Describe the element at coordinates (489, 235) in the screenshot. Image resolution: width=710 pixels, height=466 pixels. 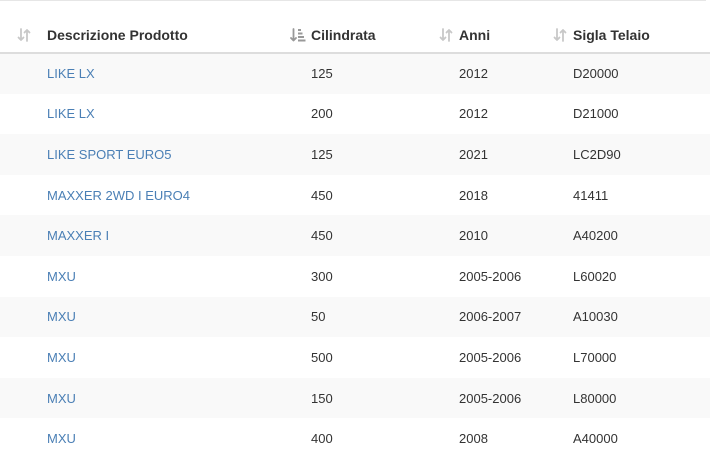
I see `cell-anni: 2010` at that location.